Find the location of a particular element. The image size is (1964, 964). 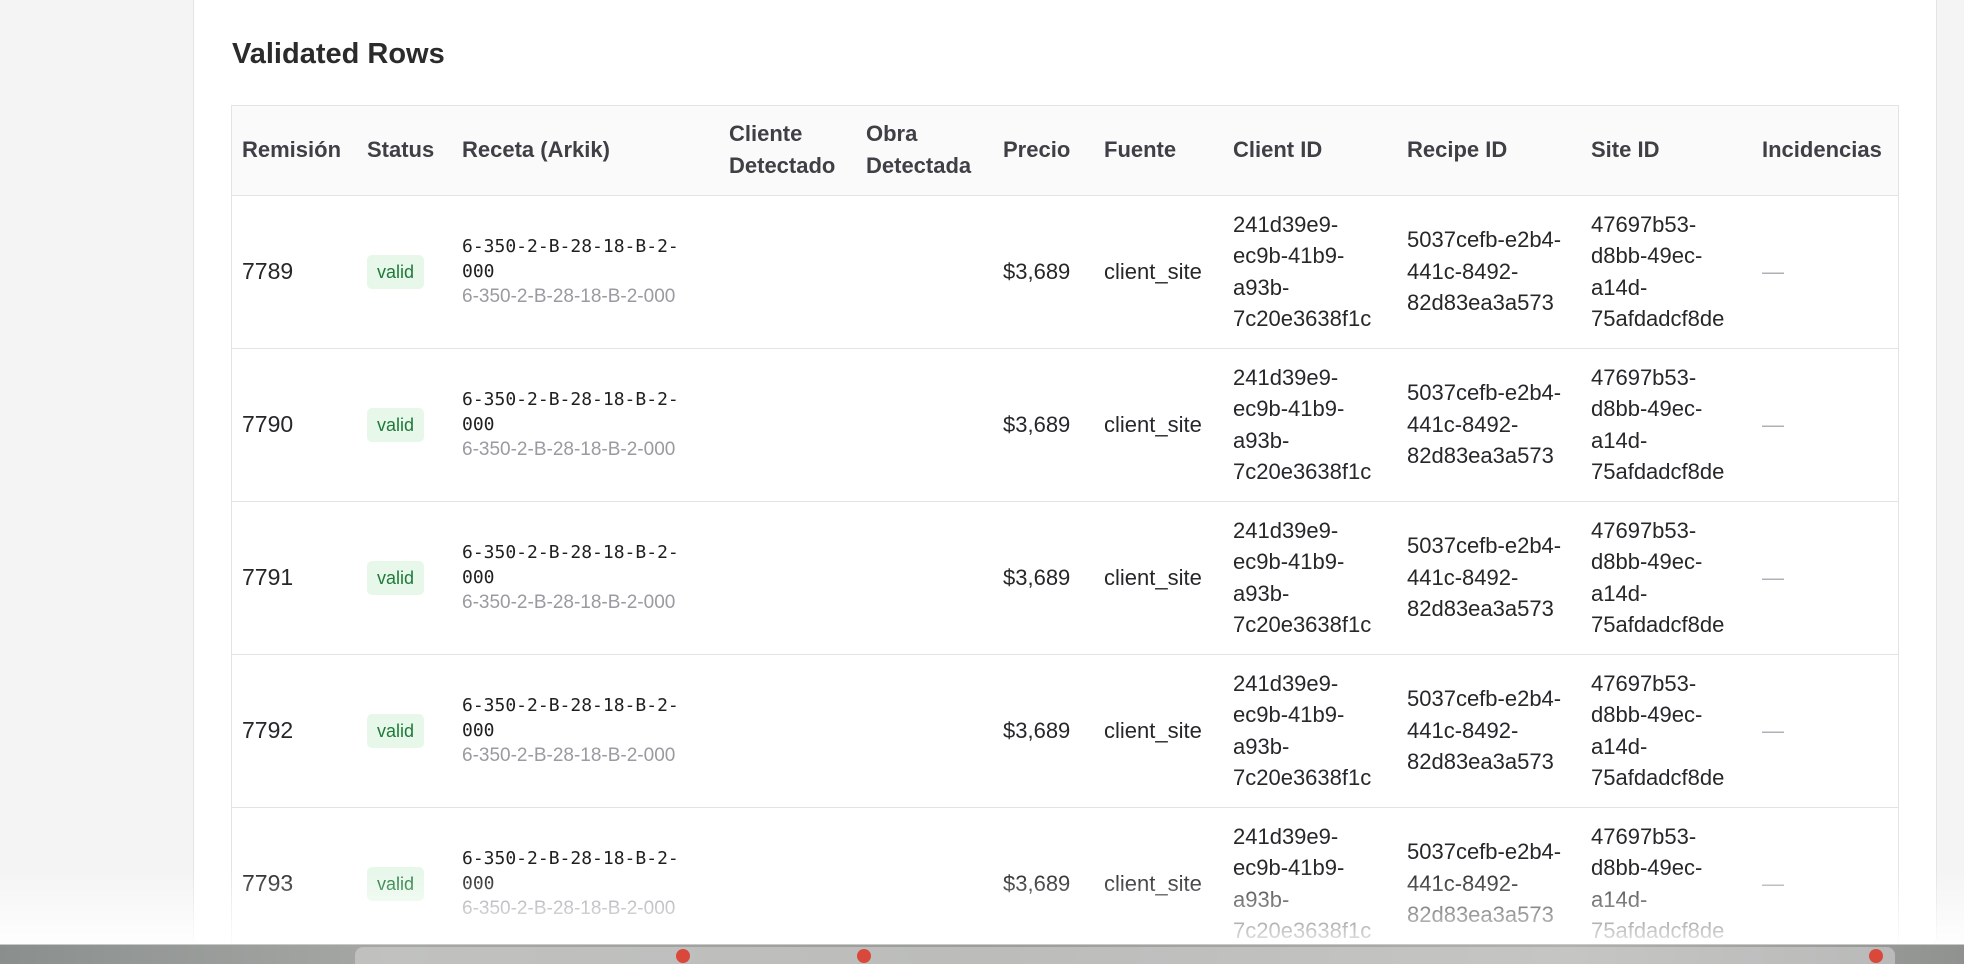

column-header-status: Status is located at coordinates (404, 151).